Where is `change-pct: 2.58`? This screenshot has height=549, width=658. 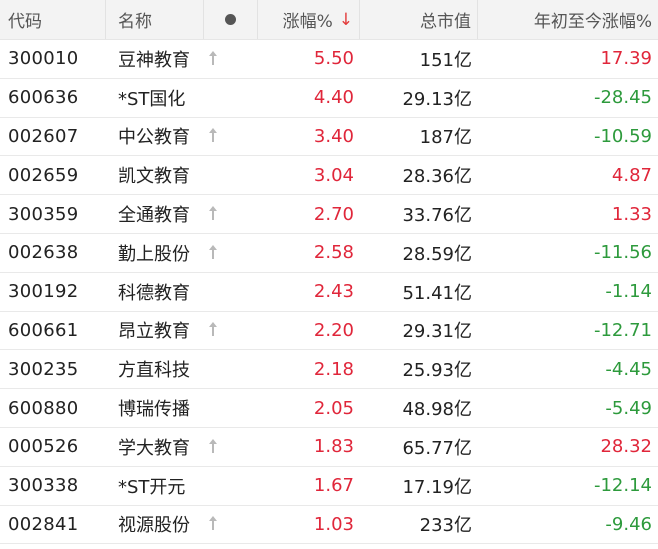 change-pct: 2.58 is located at coordinates (333, 253).